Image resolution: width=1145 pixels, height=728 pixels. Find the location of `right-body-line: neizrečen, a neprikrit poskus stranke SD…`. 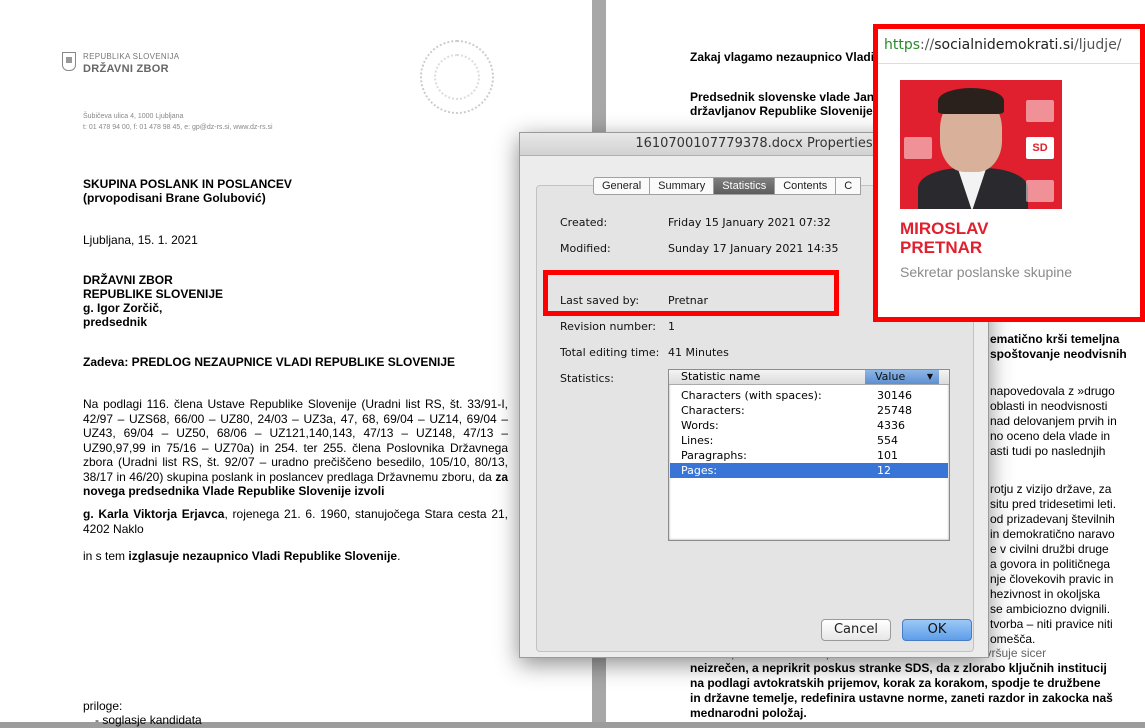

right-body-line: neizrečen, a neprikrit poskus stranke SD… is located at coordinates (898, 668).